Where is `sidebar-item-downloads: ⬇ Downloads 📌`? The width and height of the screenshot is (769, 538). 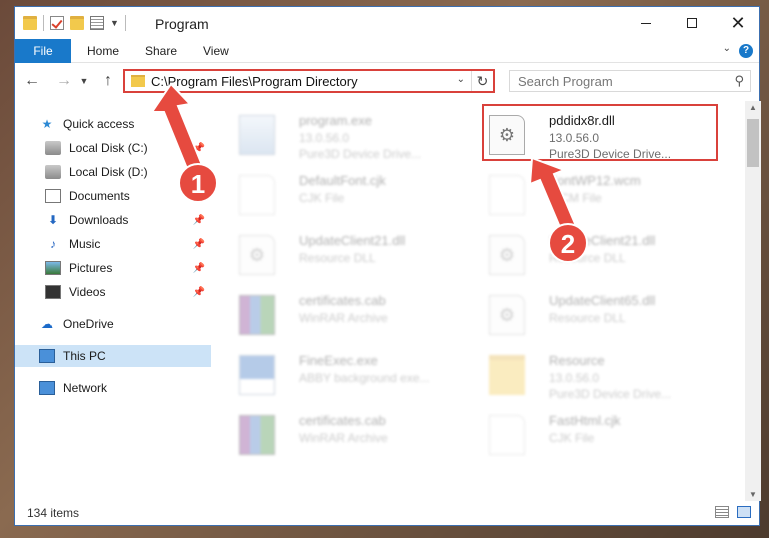 sidebar-item-downloads: ⬇ Downloads 📌 is located at coordinates (113, 220).